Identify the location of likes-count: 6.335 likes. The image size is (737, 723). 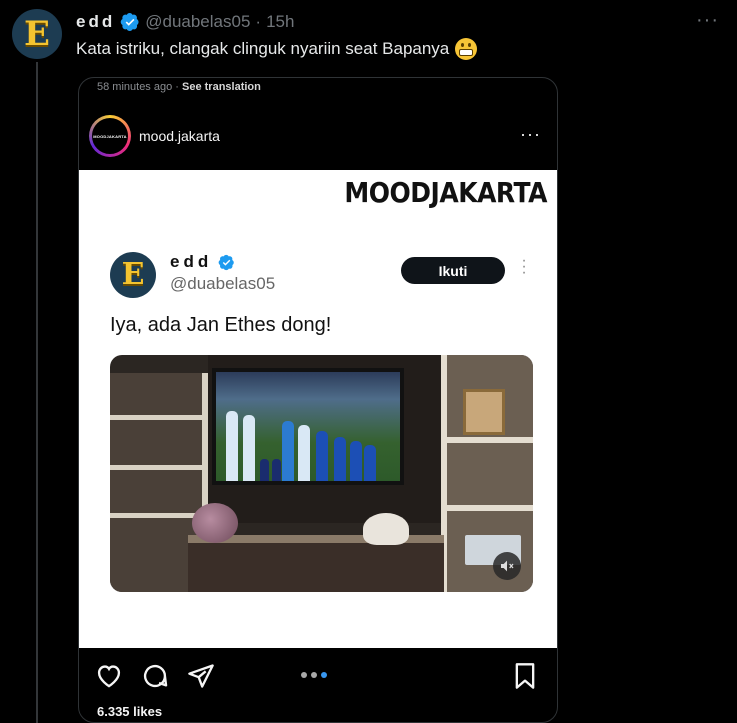
(129, 711).